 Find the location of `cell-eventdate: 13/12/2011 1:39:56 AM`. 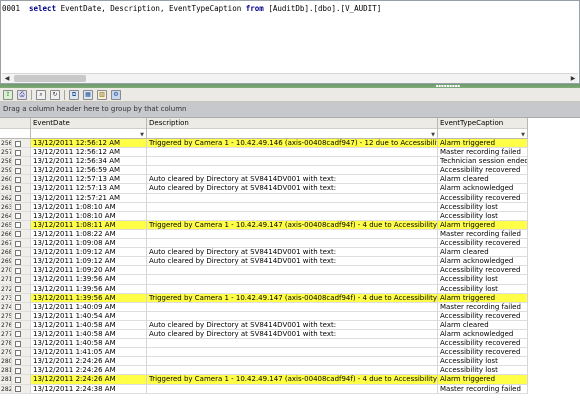

cell-eventdate: 13/12/2011 1:39:56 AM is located at coordinates (89, 280).